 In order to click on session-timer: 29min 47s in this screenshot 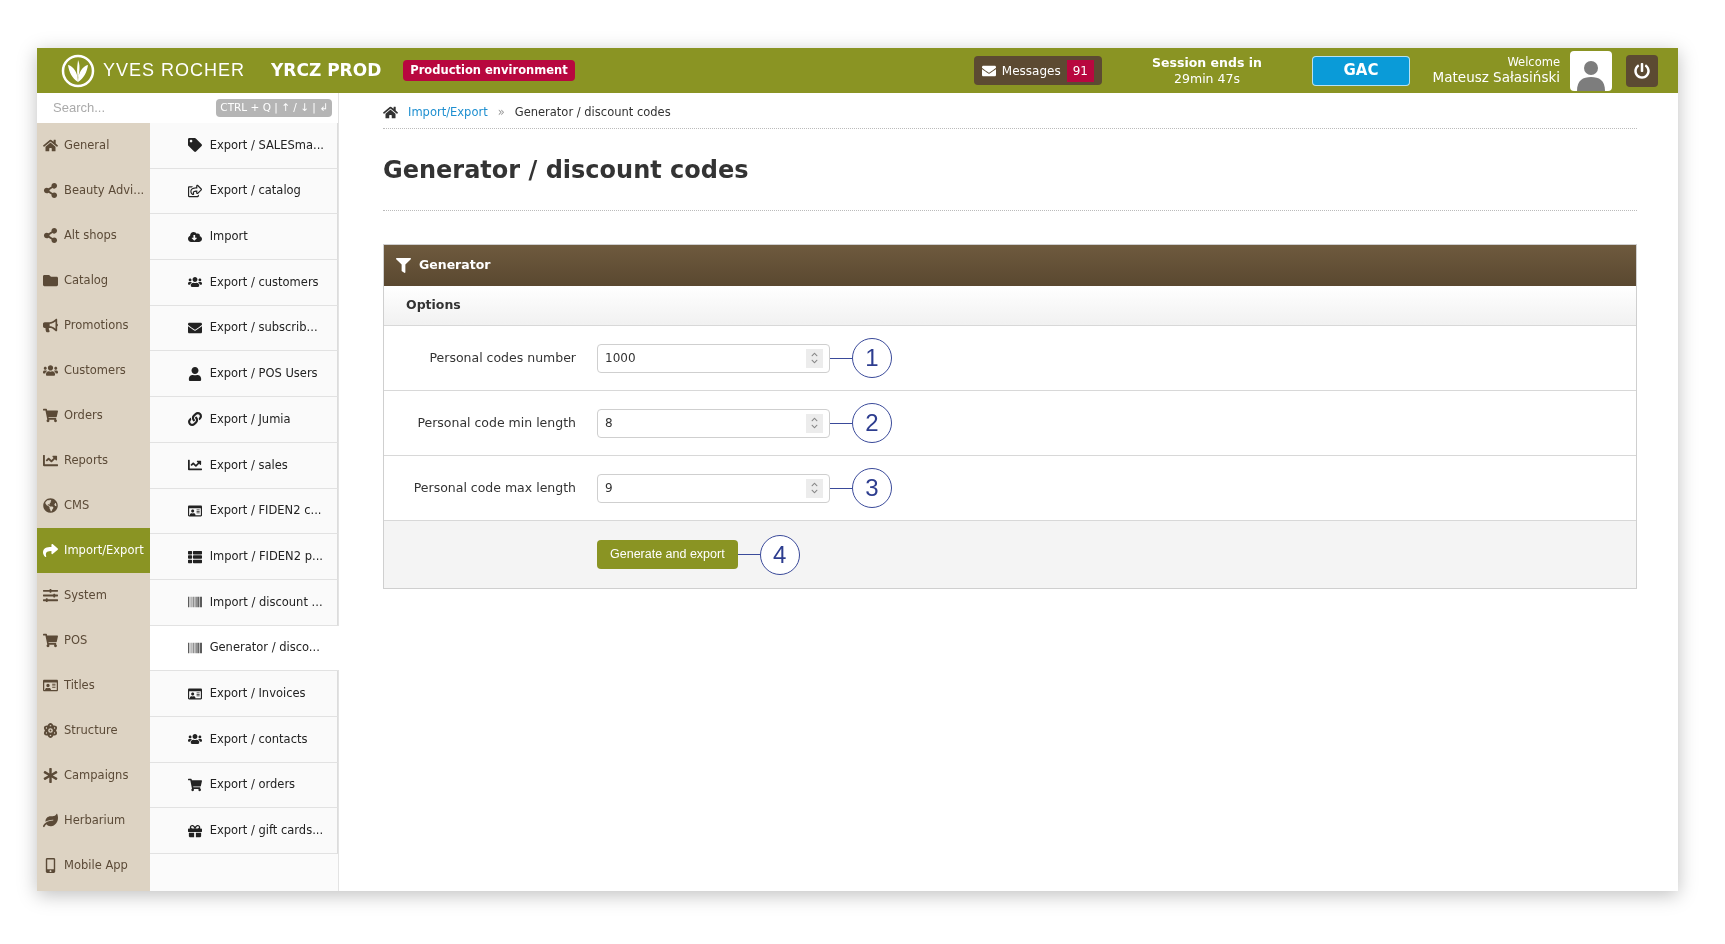, I will do `click(1207, 78)`.